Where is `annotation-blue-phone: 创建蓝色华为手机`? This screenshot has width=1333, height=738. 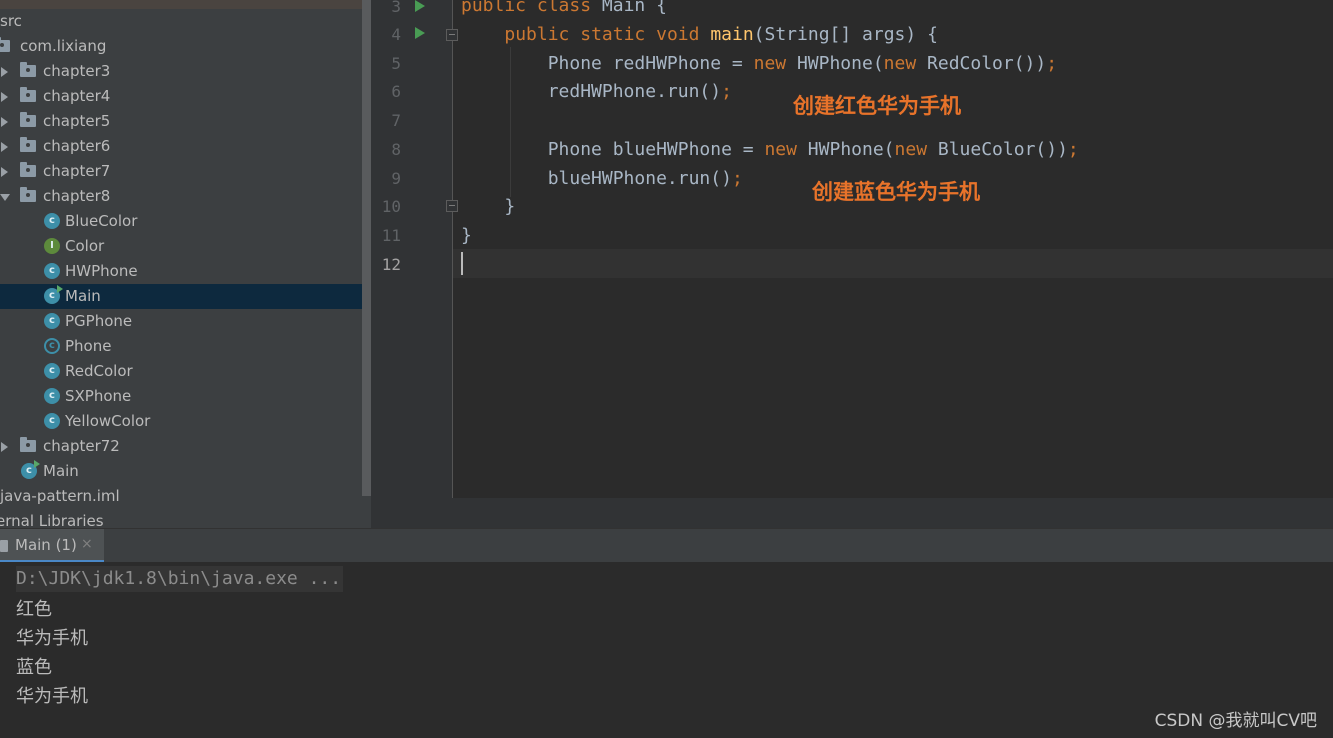 annotation-blue-phone: 创建蓝色华为手机 is located at coordinates (896, 192).